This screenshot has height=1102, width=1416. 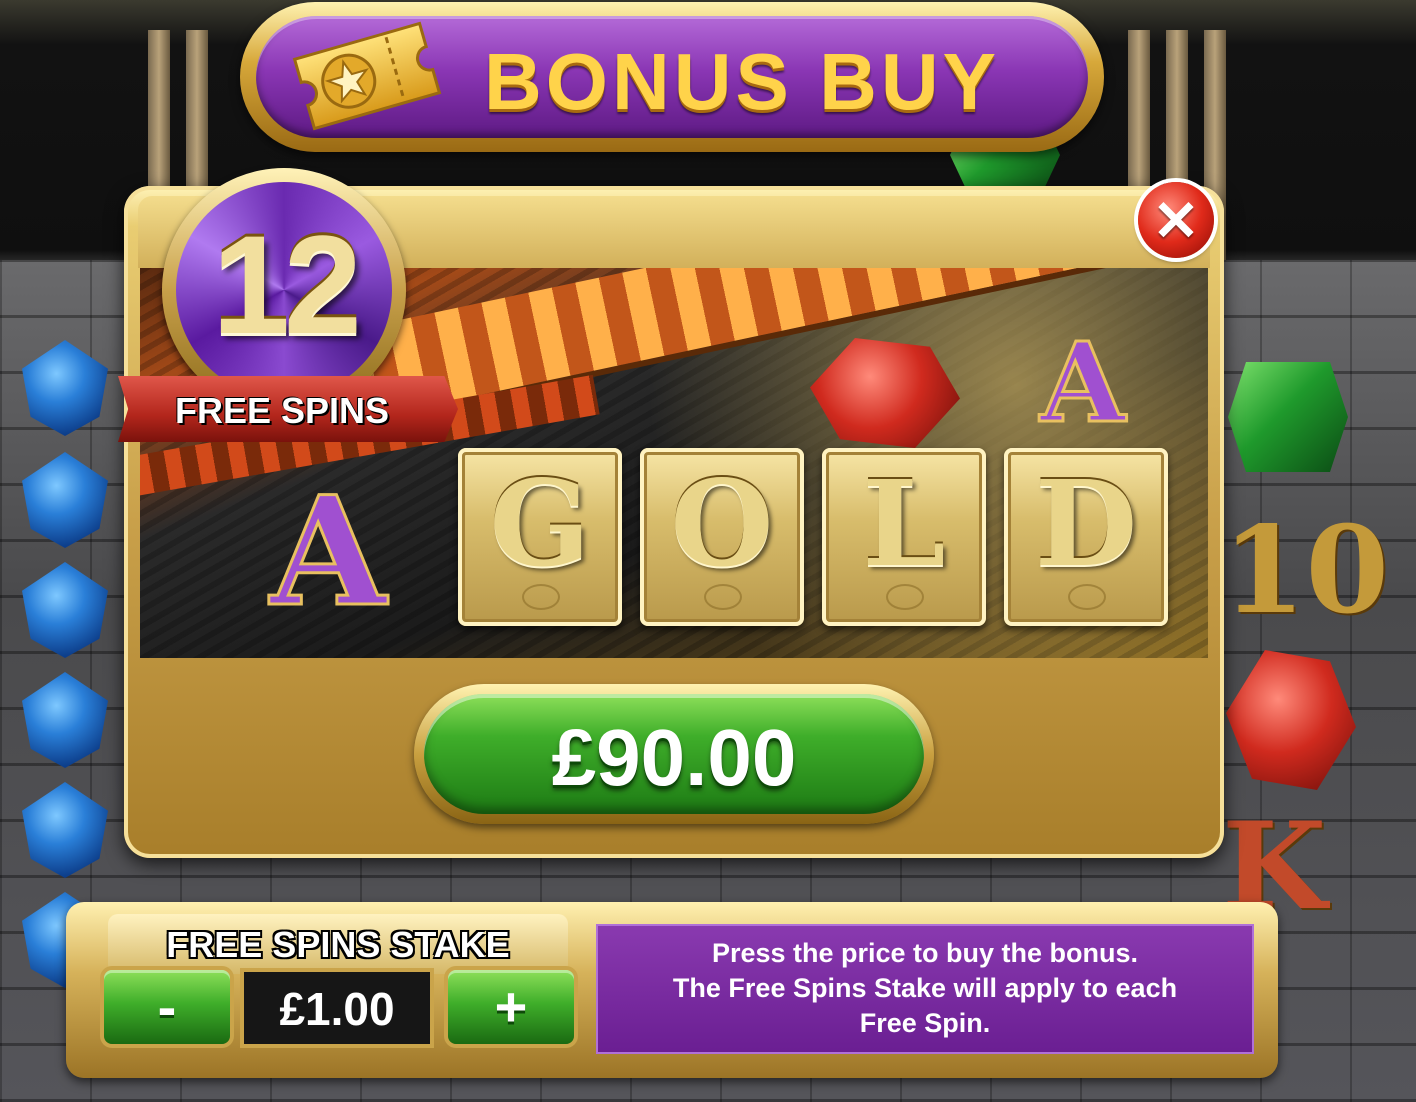 I want to click on green-gem-icon, so click(x=1288, y=417).